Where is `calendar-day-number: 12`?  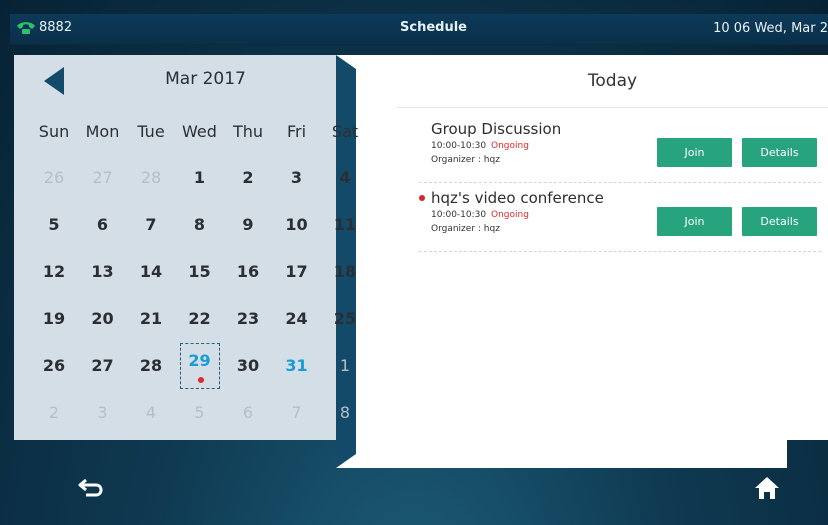 calendar-day-number: 12 is located at coordinates (54, 271).